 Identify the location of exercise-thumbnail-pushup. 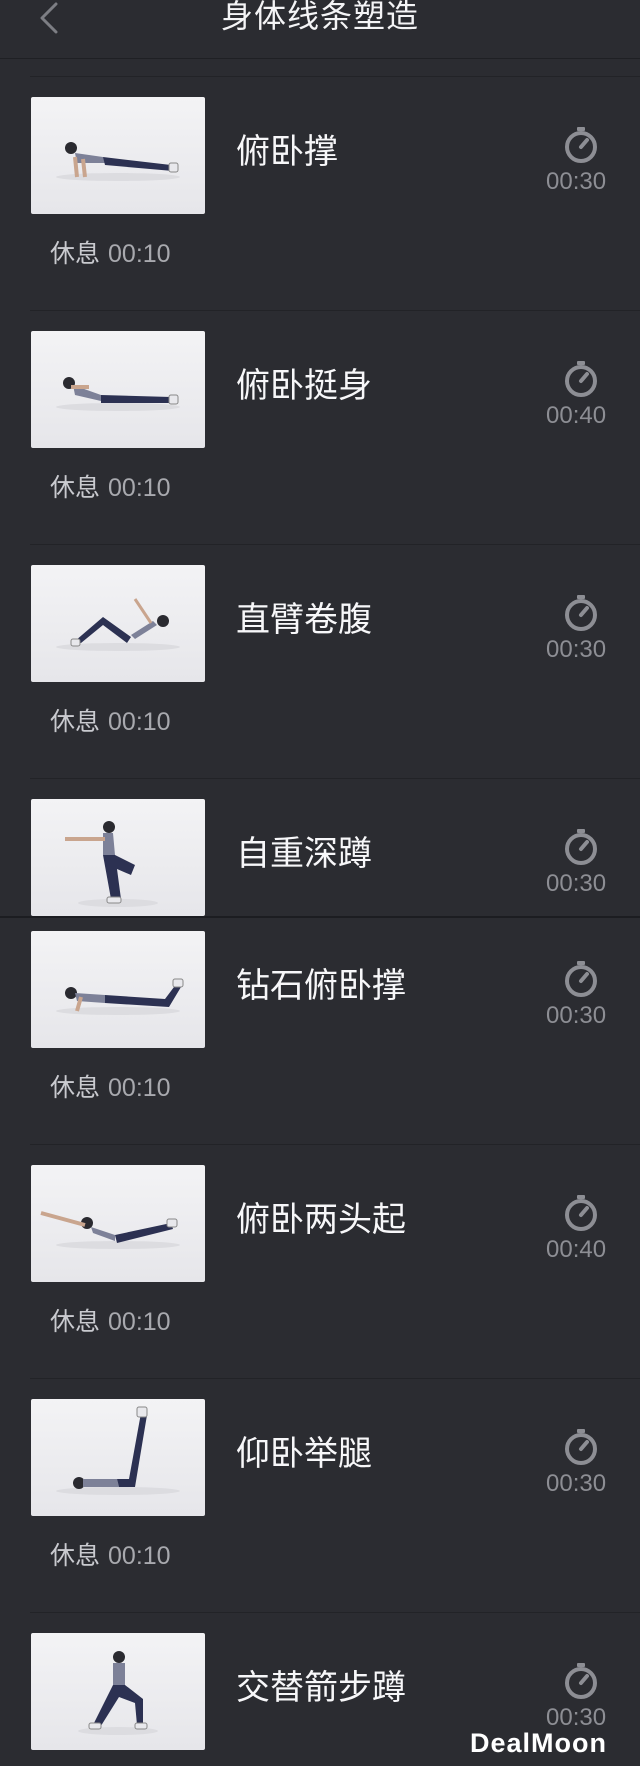
(118, 155).